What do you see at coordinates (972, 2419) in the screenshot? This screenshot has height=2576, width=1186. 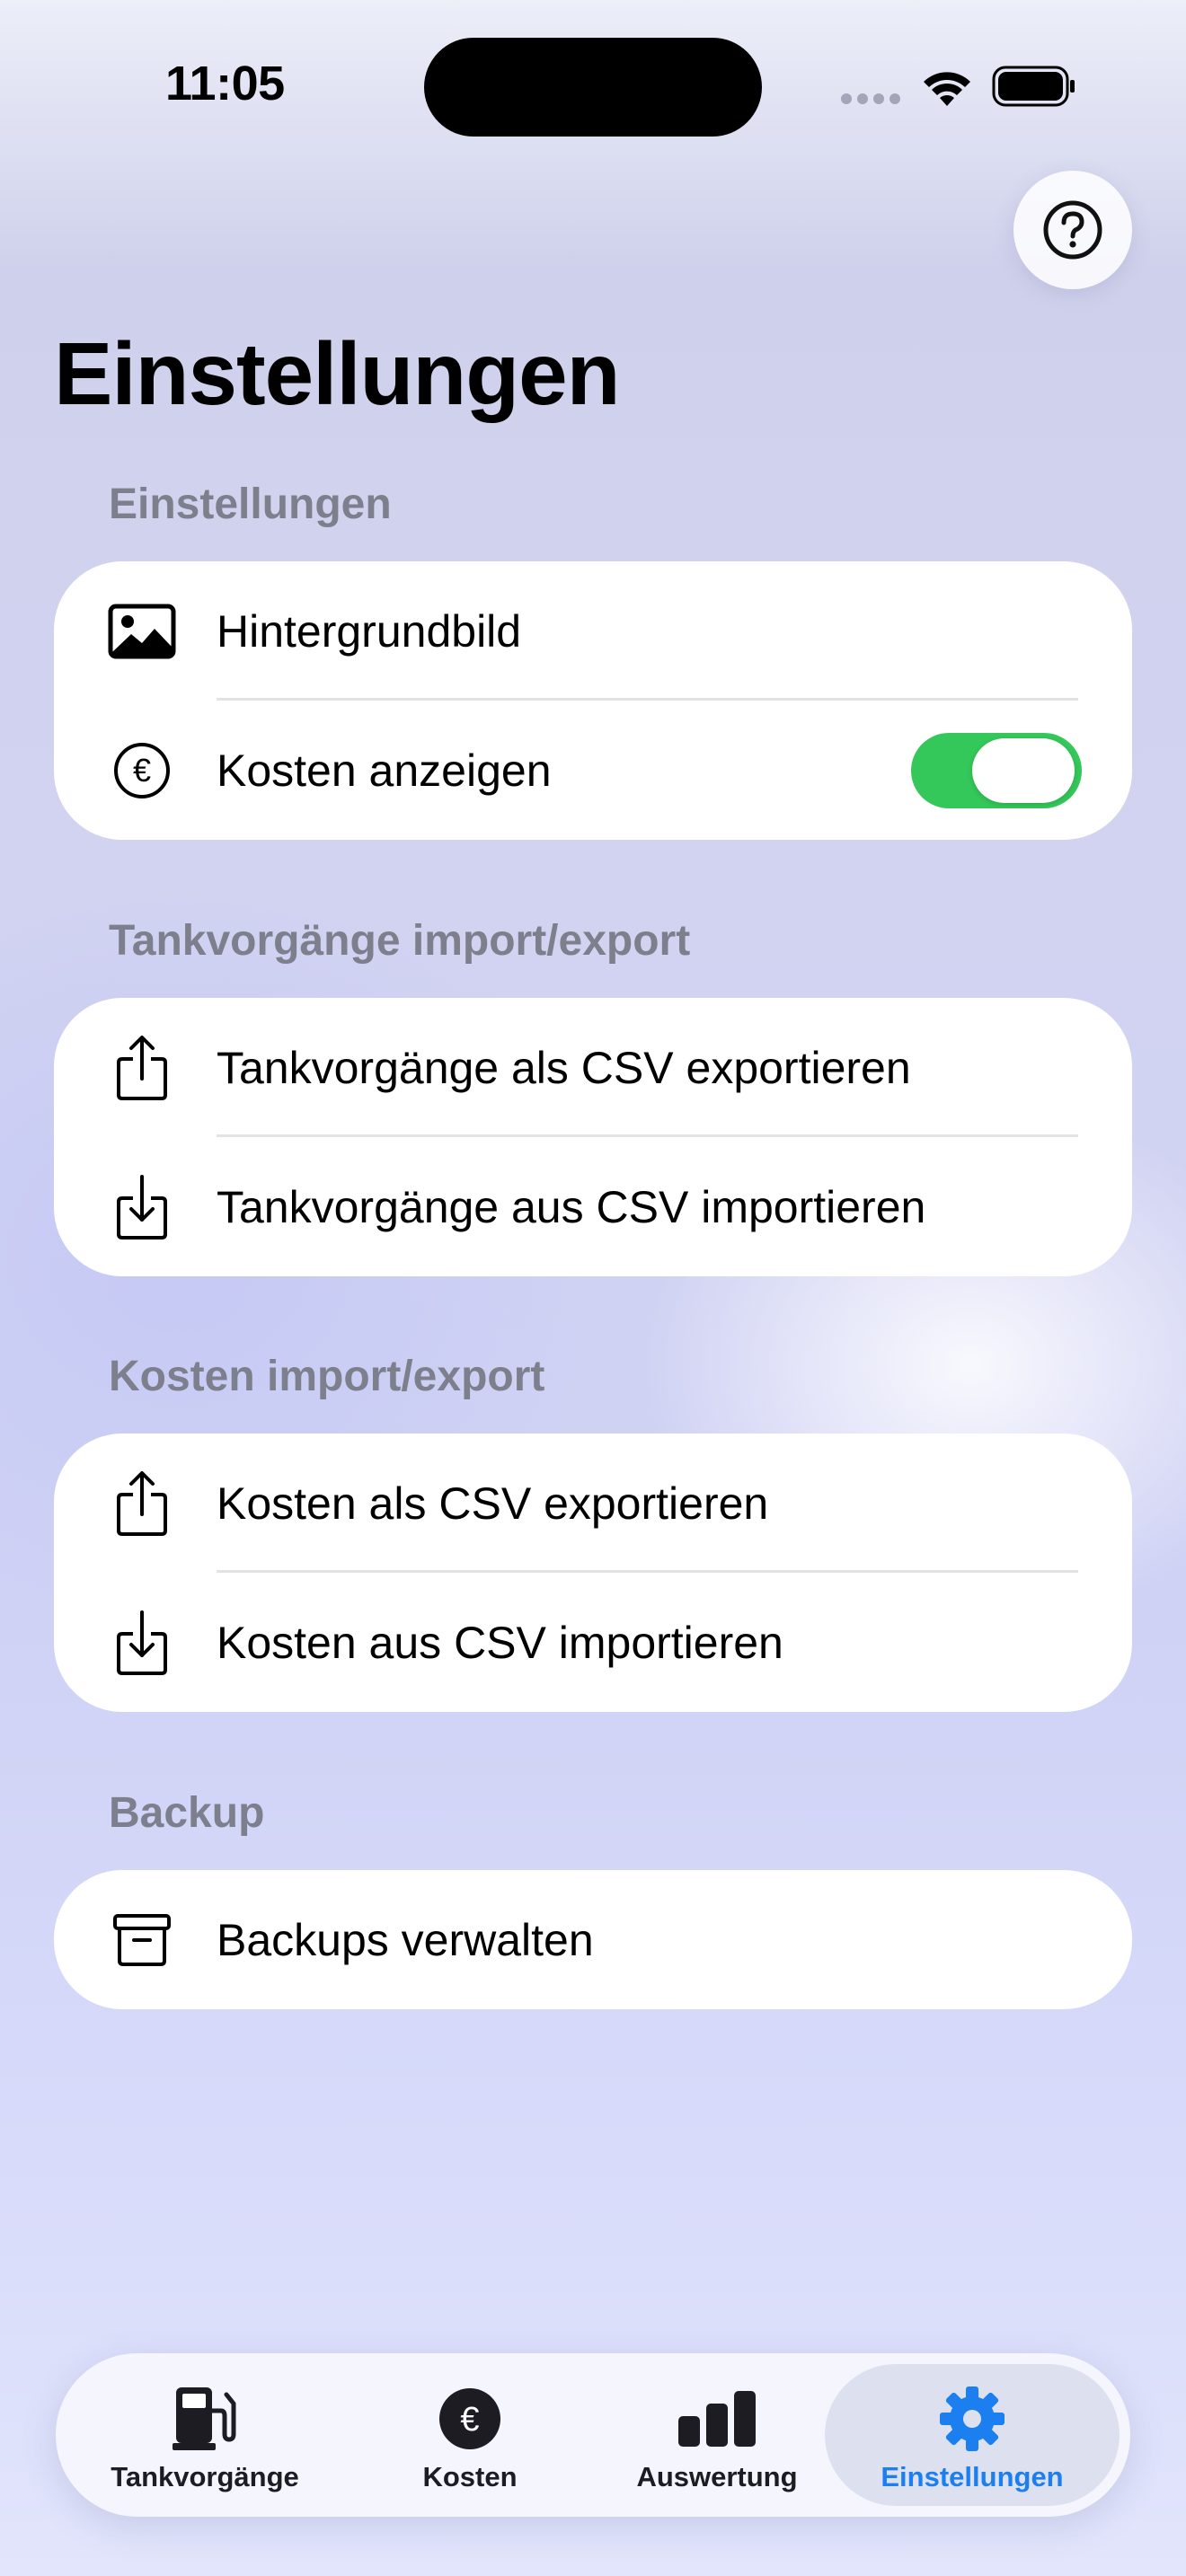 I see `gear-icon` at bounding box center [972, 2419].